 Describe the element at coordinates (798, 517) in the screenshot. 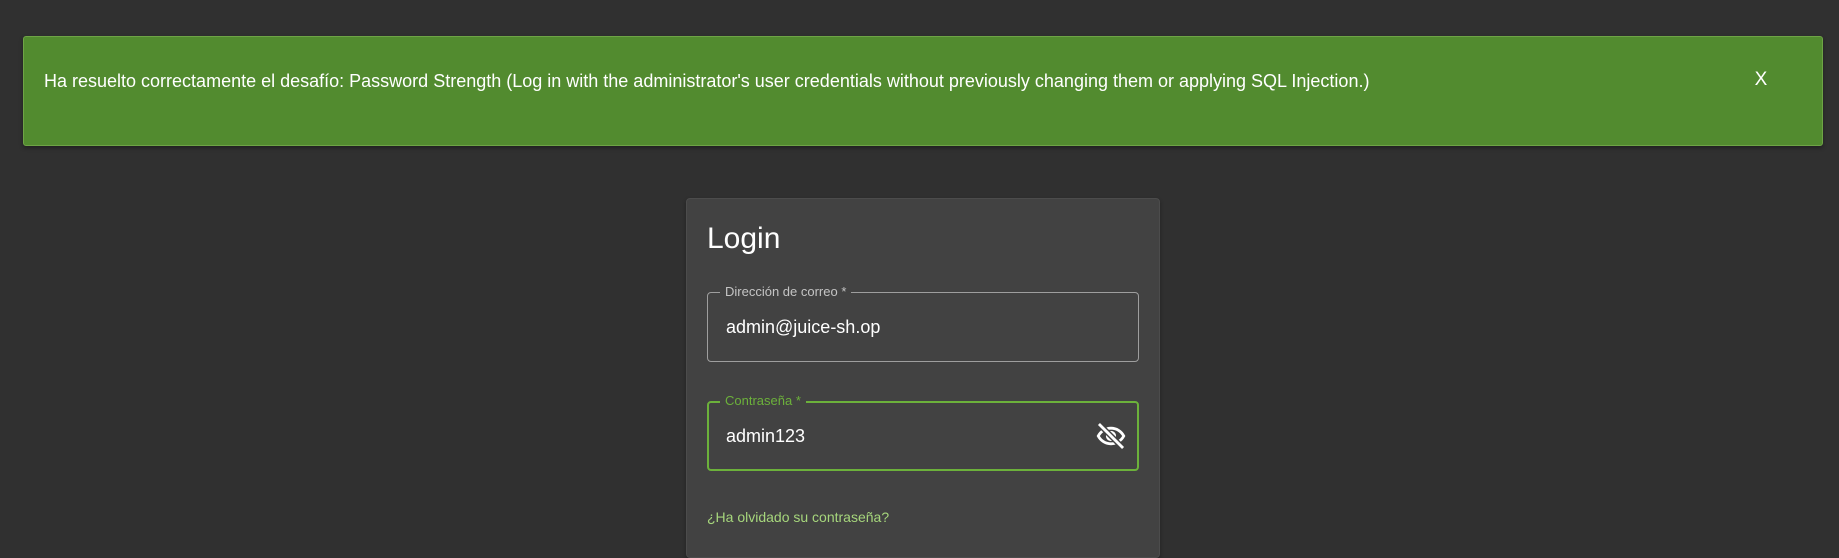

I see `forgot-password-link: ¿Ha olvidado su contraseña?` at that location.